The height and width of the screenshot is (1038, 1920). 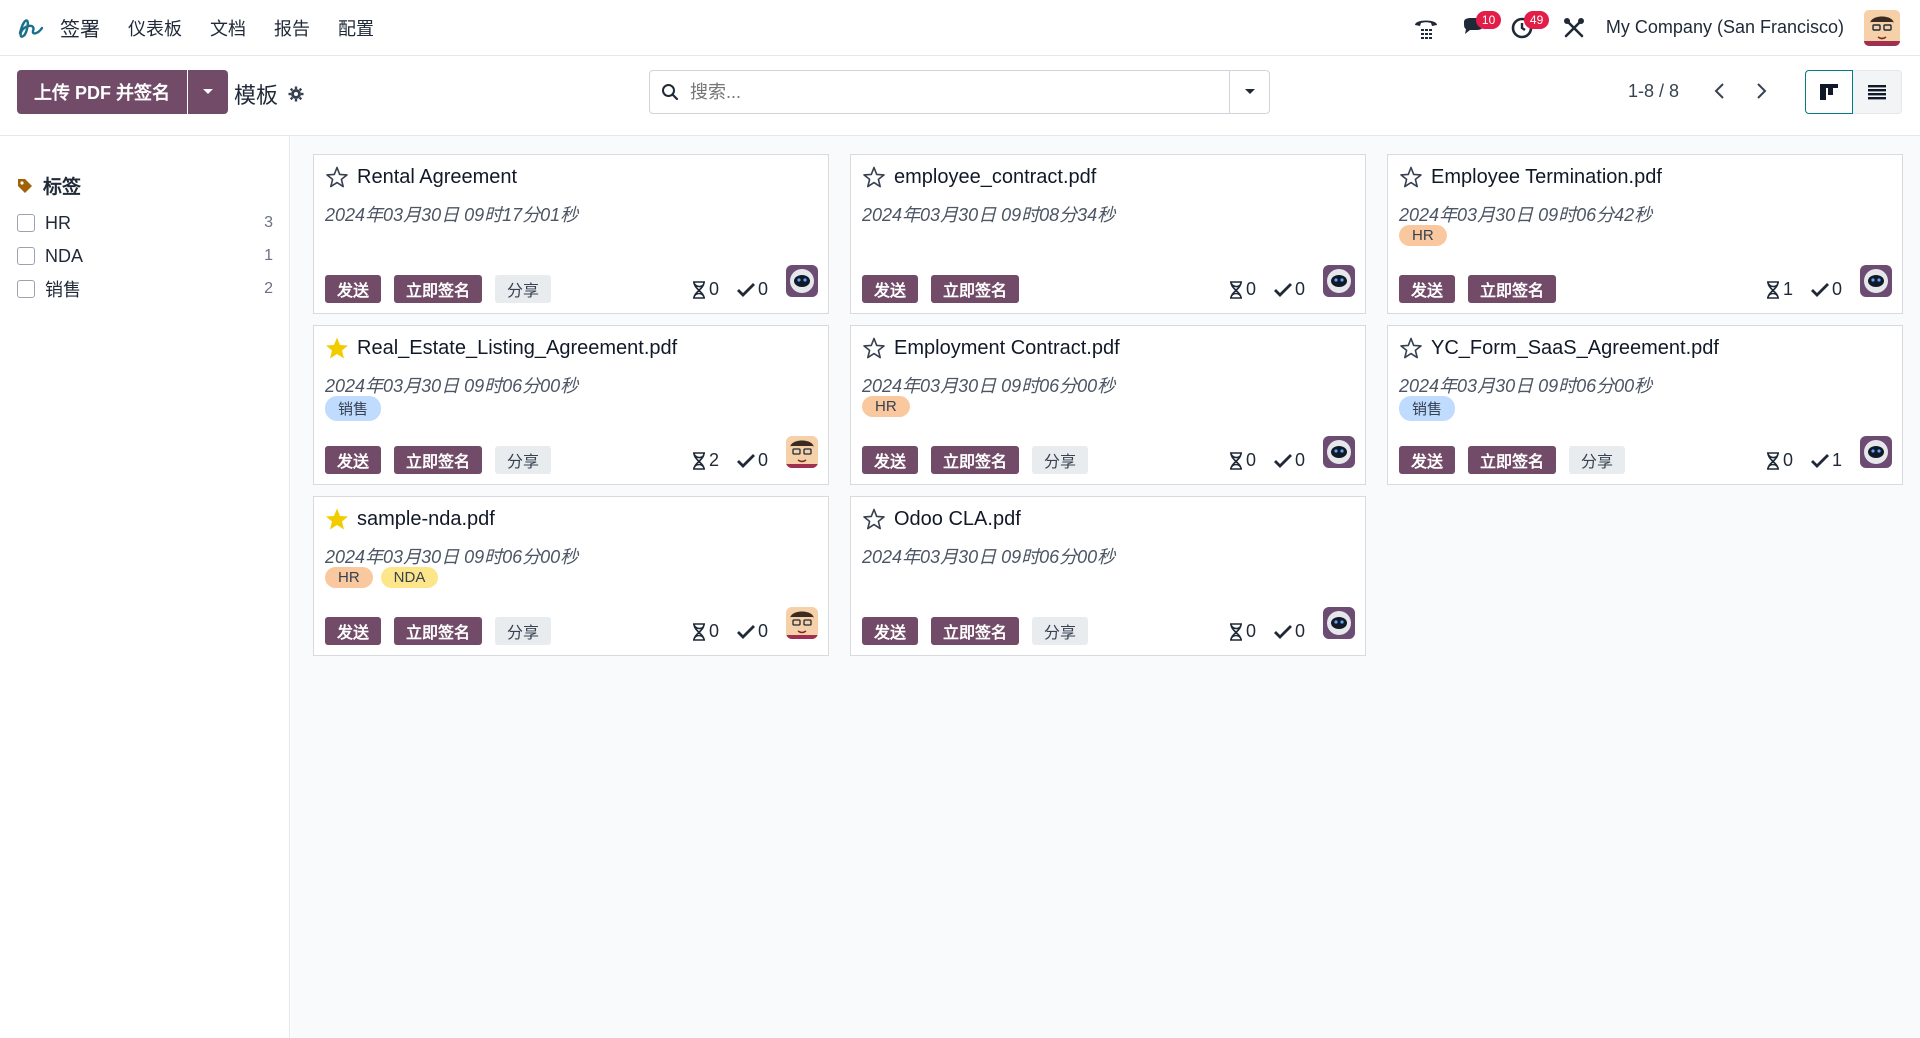 What do you see at coordinates (31, 28) in the screenshot?
I see `sign-app-icon` at bounding box center [31, 28].